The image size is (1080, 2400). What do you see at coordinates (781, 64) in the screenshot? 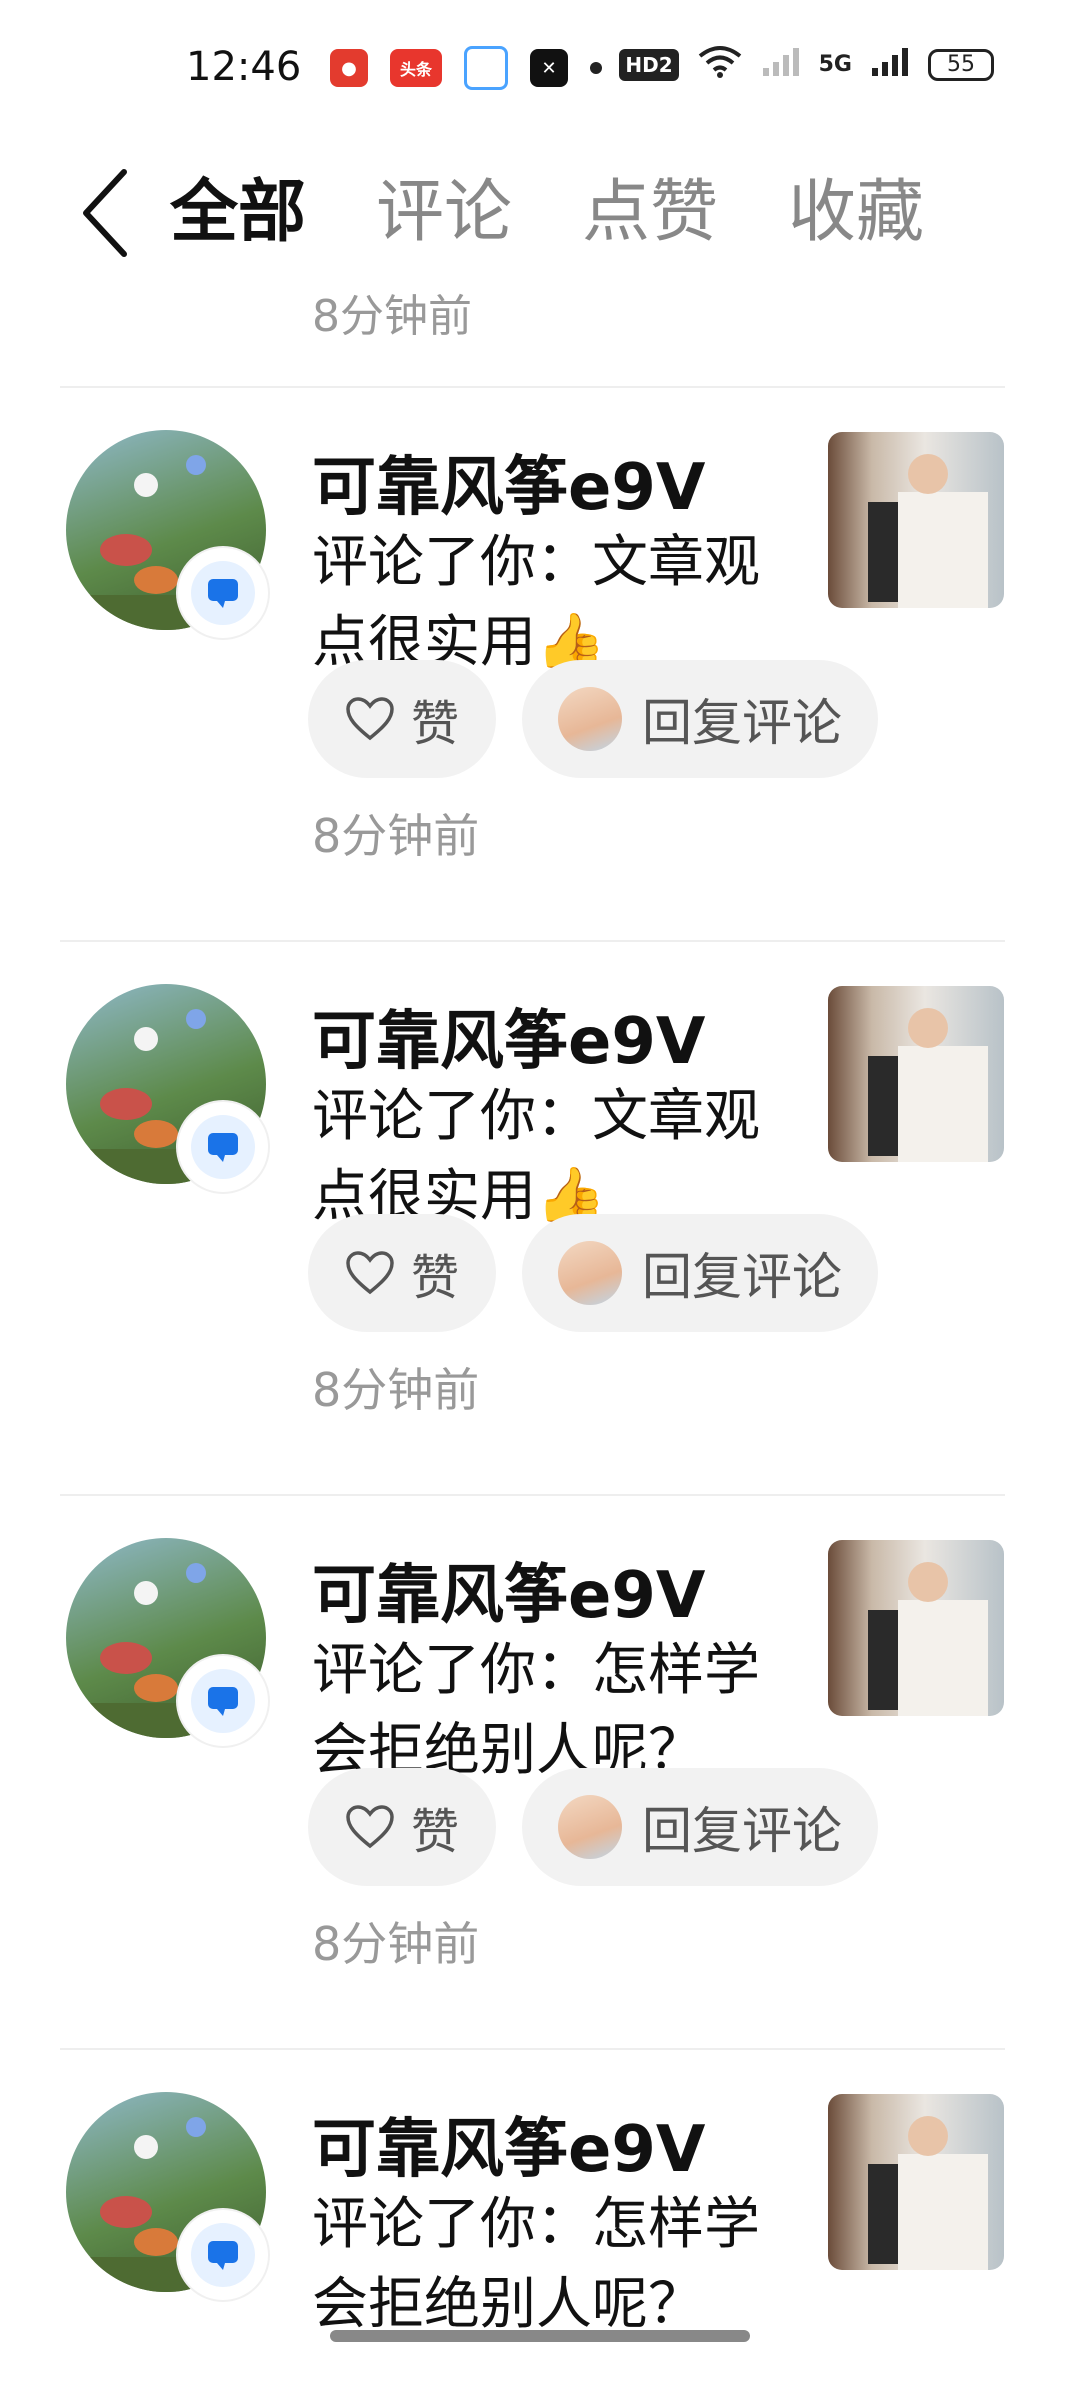
I see `signal-1-icon` at bounding box center [781, 64].